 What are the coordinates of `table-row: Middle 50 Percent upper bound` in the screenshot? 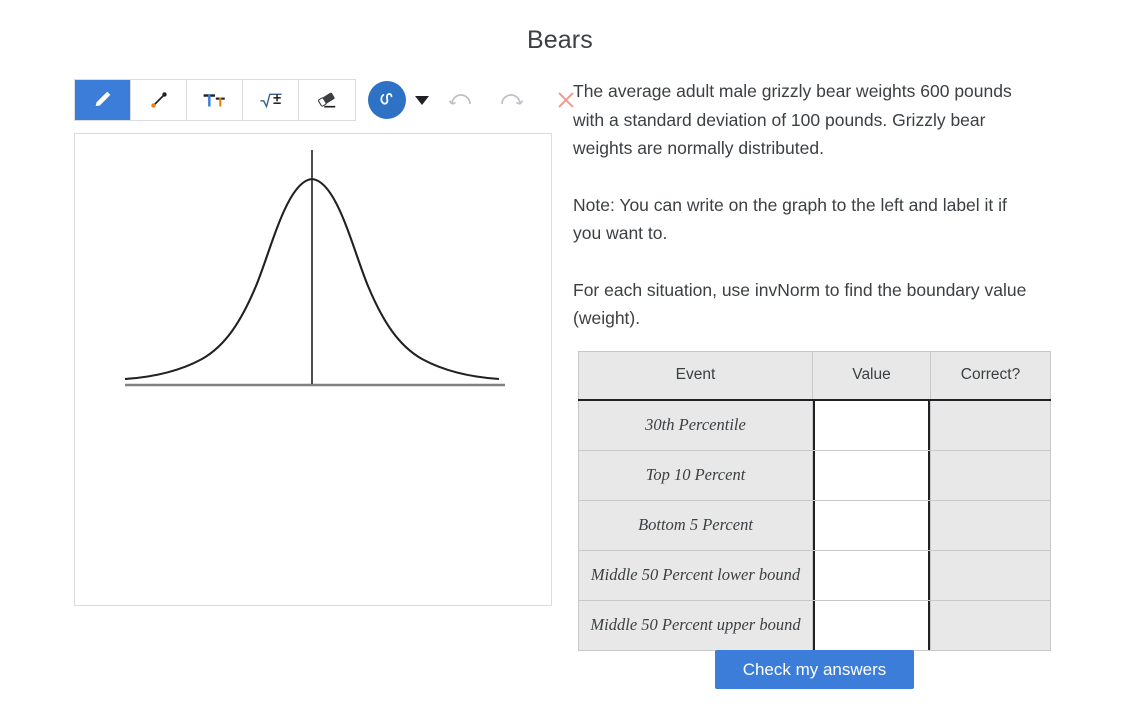 It's located at (814, 625).